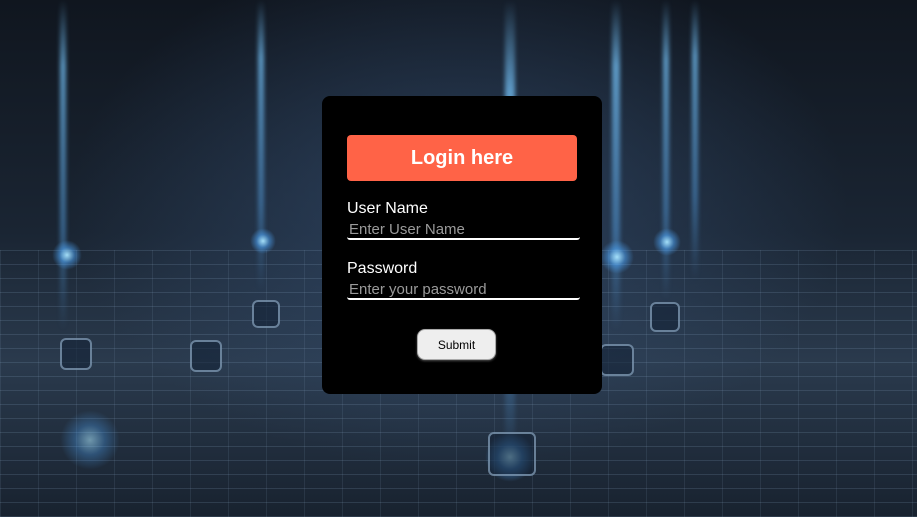 The image size is (917, 517). What do you see at coordinates (456, 344) in the screenshot?
I see `submit-button: Submit` at bounding box center [456, 344].